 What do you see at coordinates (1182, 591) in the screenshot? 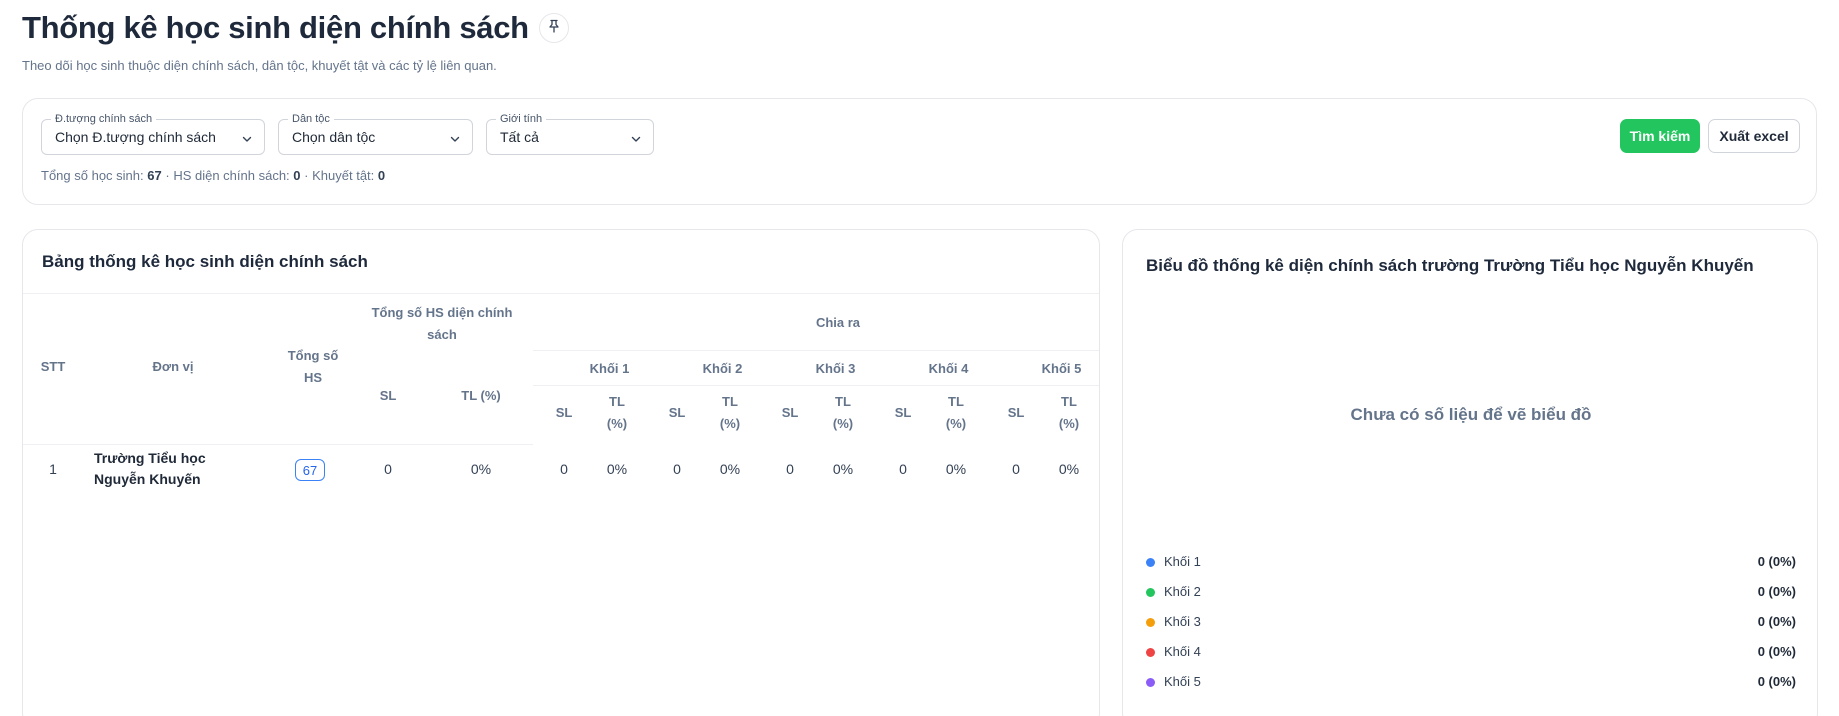
I see `legend-label: Khối 2` at bounding box center [1182, 591].